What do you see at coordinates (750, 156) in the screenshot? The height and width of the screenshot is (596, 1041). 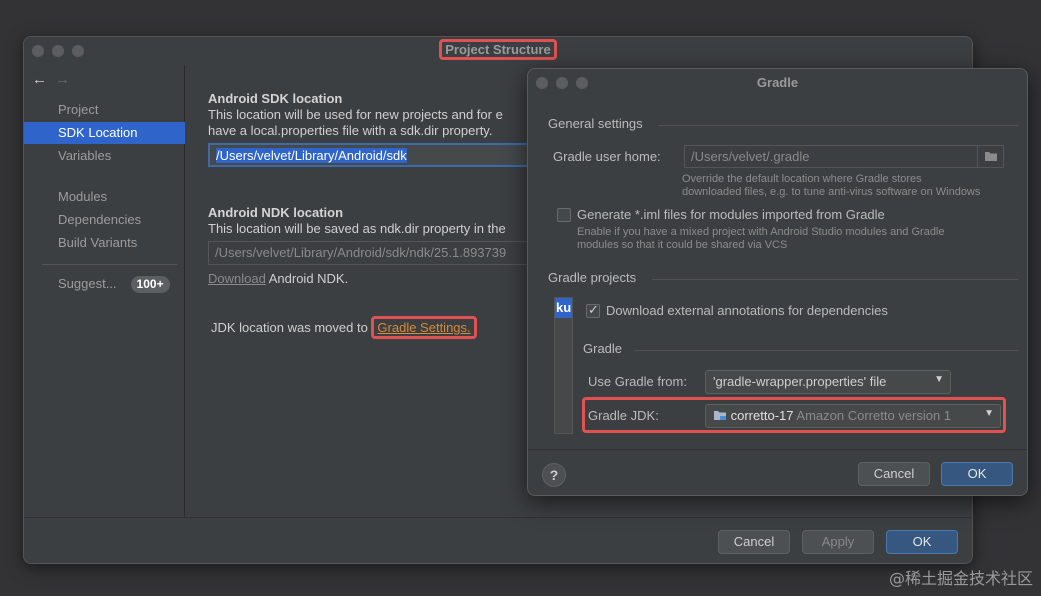 I see `gradle-user-home-value: /Users/velvet/.gradle` at bounding box center [750, 156].